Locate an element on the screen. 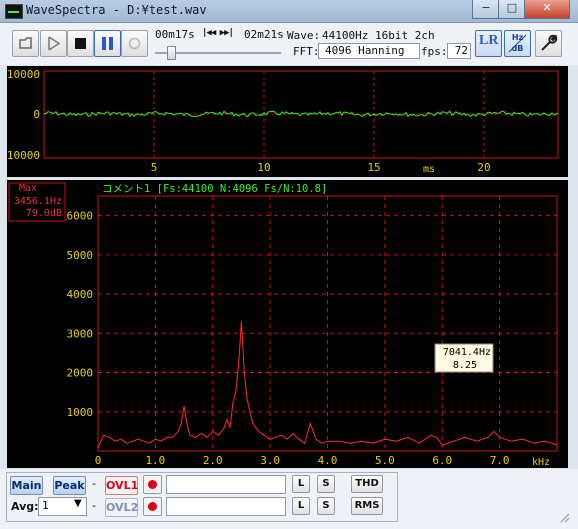  max-level: 79.0dB is located at coordinates (44, 213).